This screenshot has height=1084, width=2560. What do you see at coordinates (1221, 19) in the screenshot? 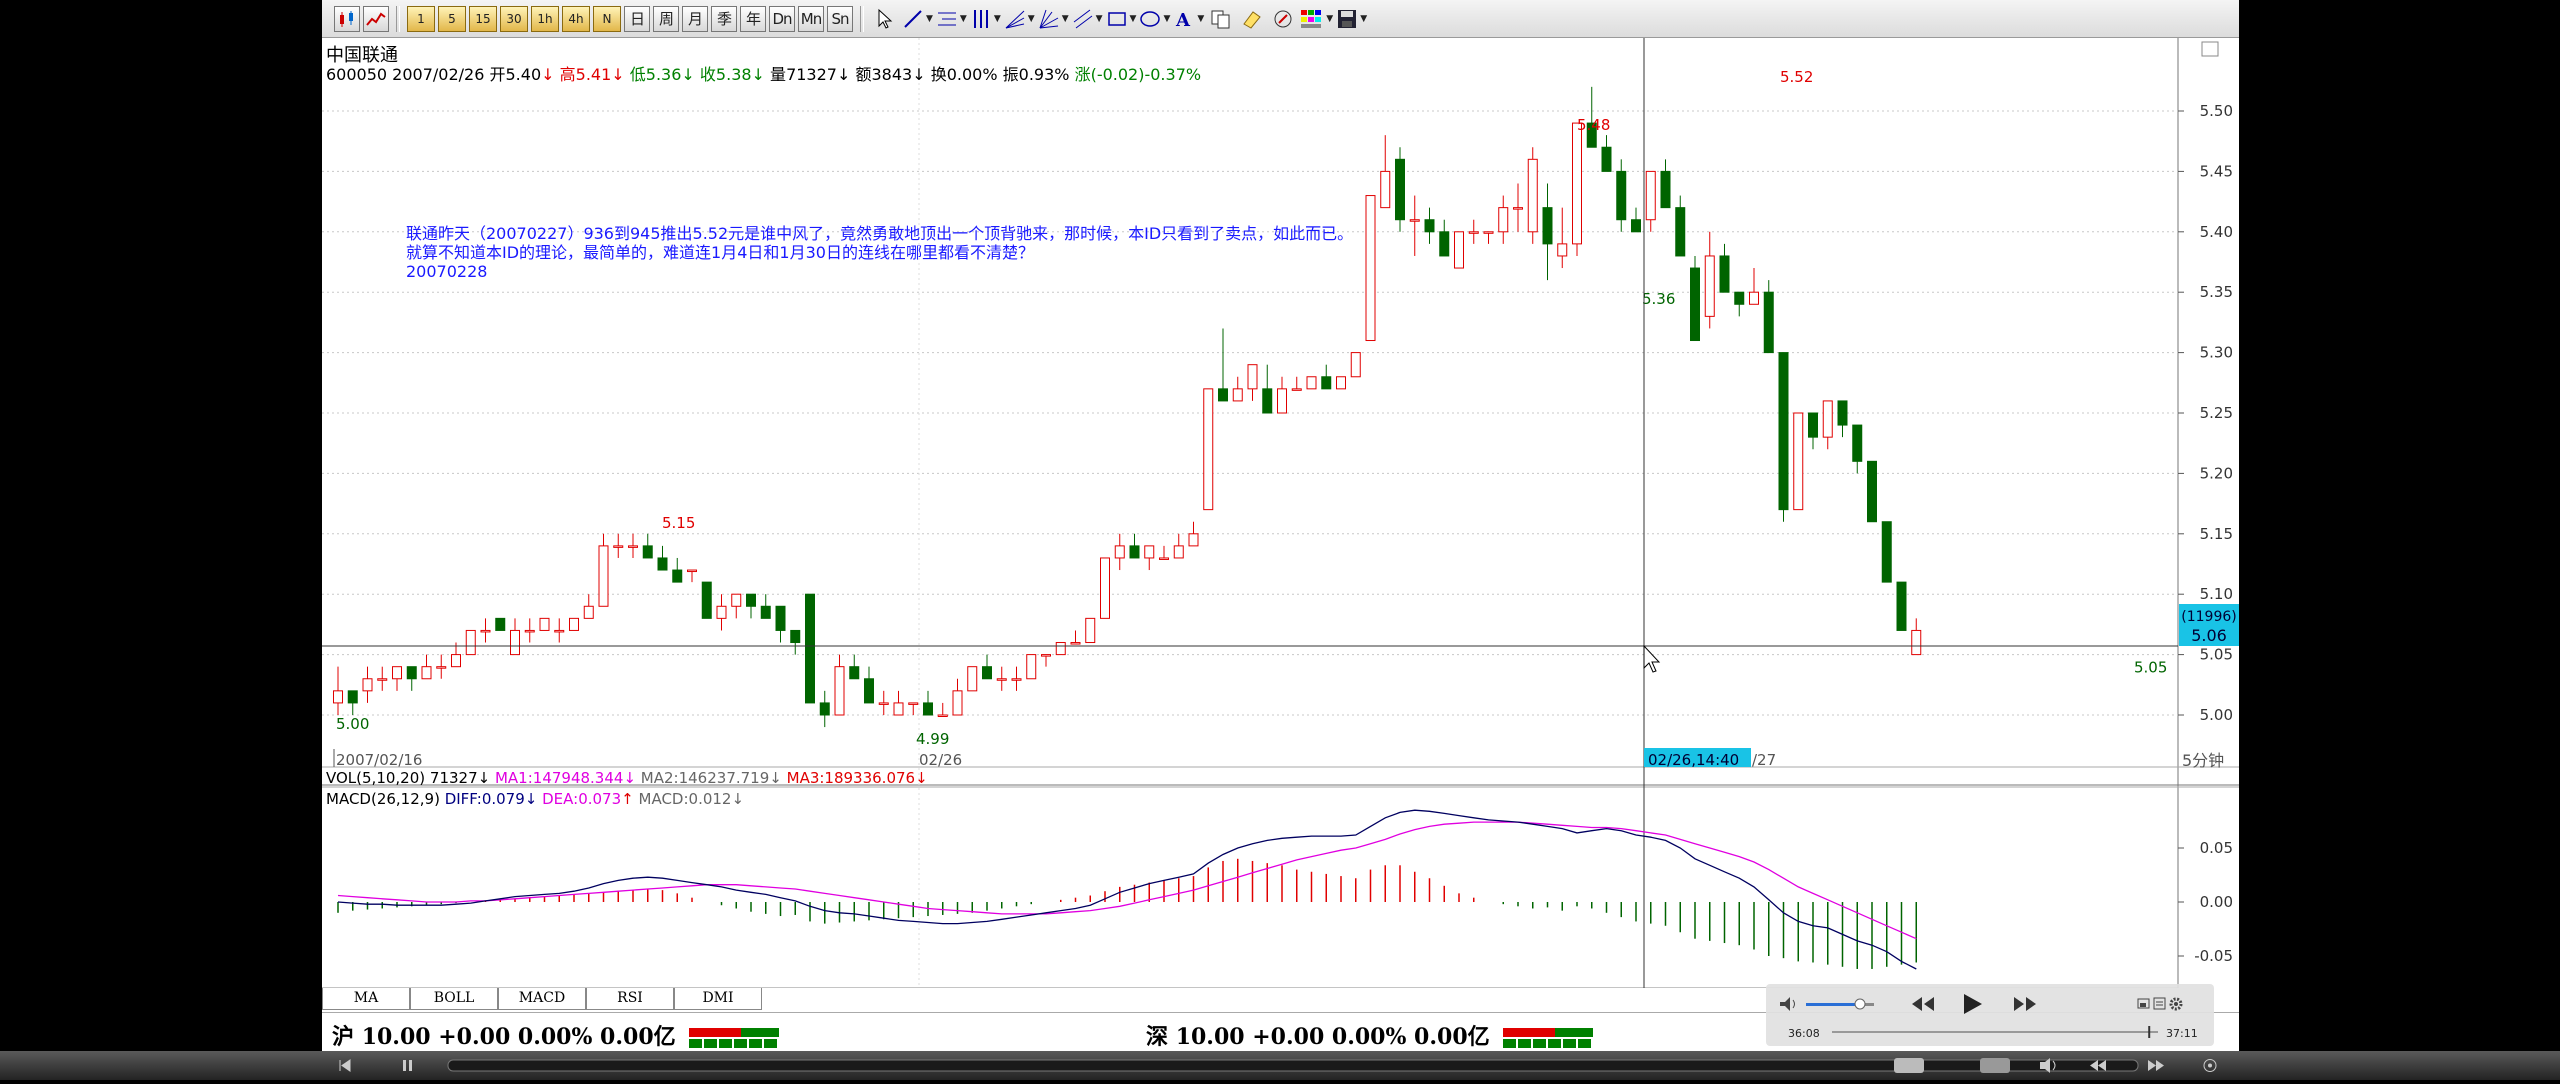
I see `copy-icon` at bounding box center [1221, 19].